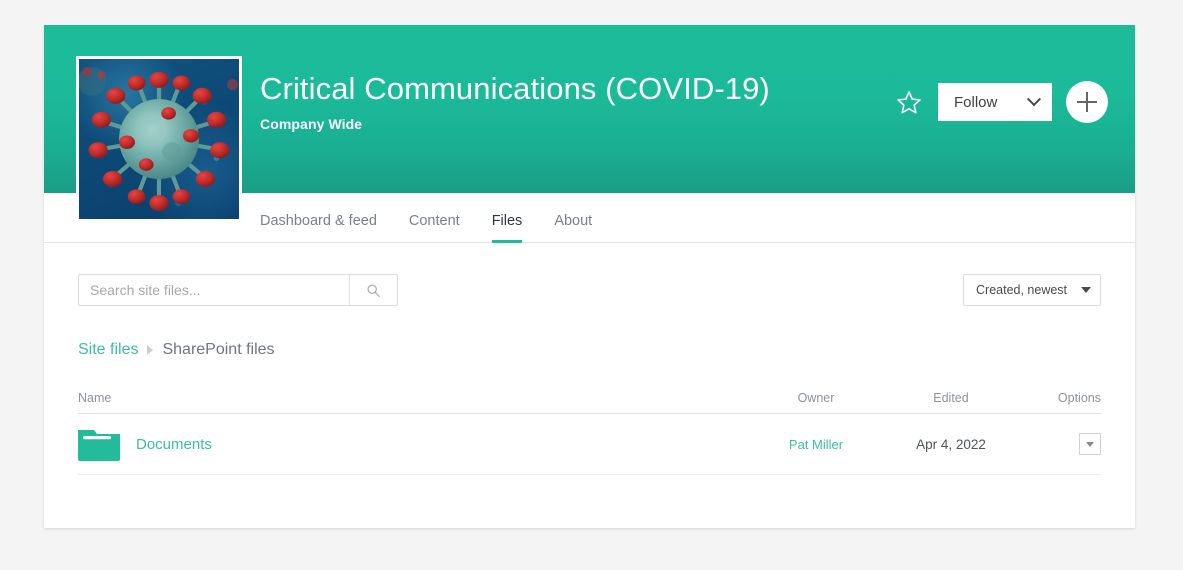  I want to click on tab-about: About, so click(573, 227).